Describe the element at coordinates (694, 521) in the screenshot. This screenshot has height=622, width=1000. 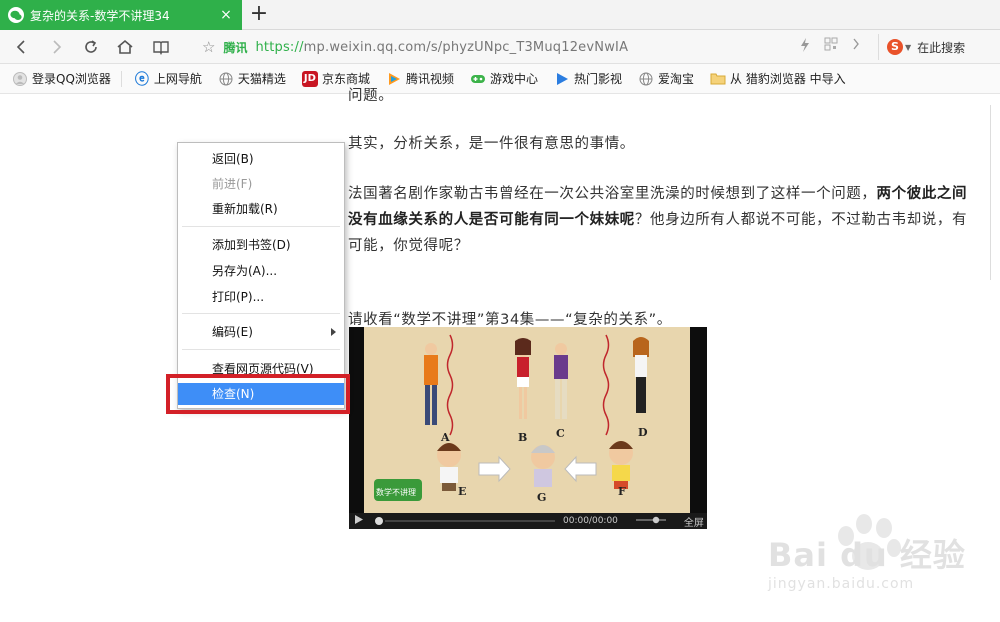
I see `fullscreen-button: 全屏` at that location.